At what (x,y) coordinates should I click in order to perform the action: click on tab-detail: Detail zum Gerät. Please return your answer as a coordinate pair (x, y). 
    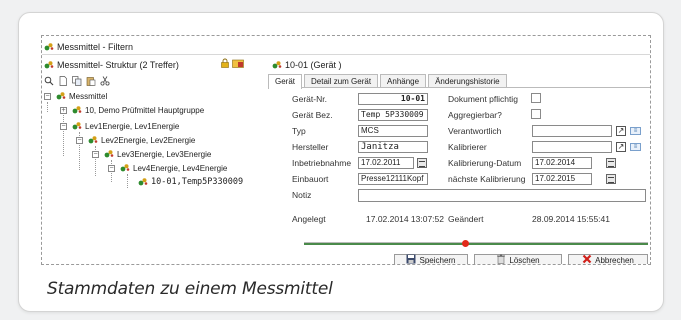
    Looking at the image, I should click on (341, 80).